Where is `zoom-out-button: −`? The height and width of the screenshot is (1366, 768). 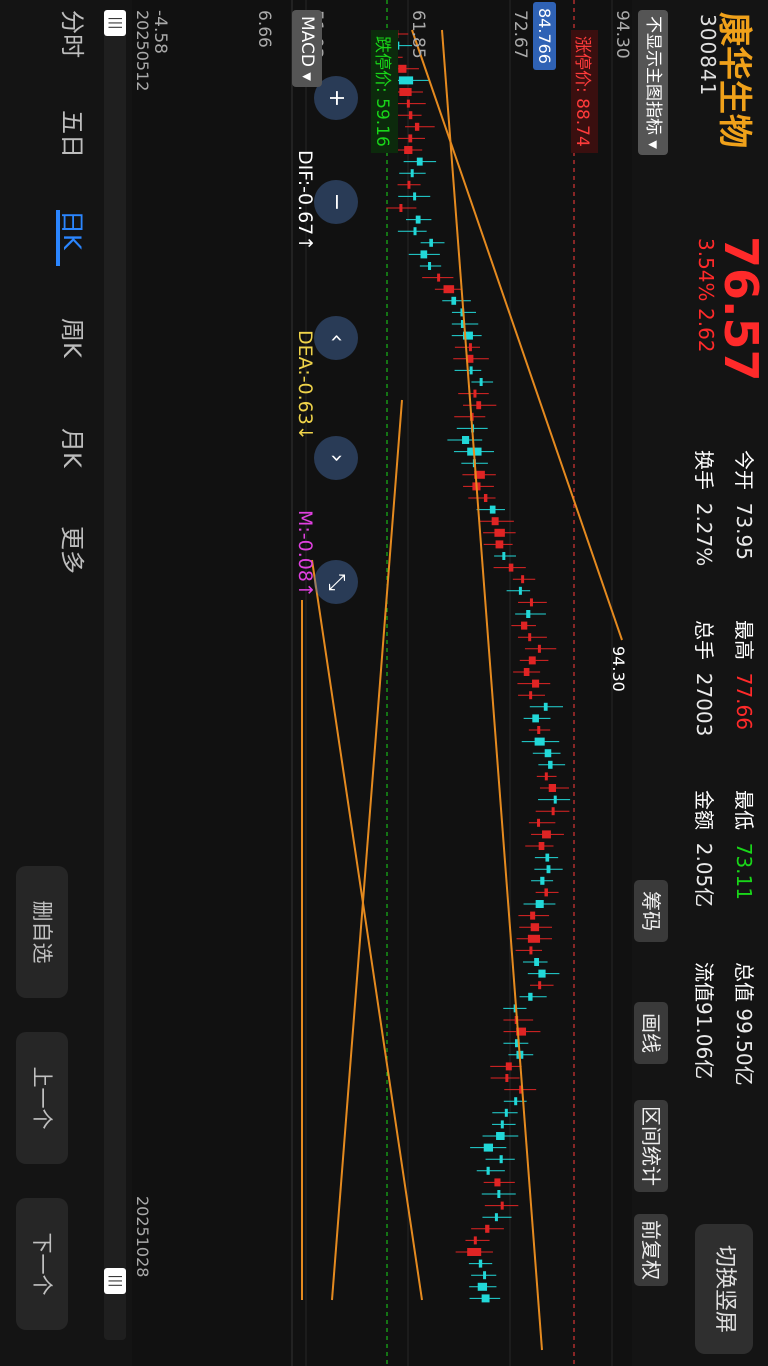 zoom-out-button: − is located at coordinates (336, 202).